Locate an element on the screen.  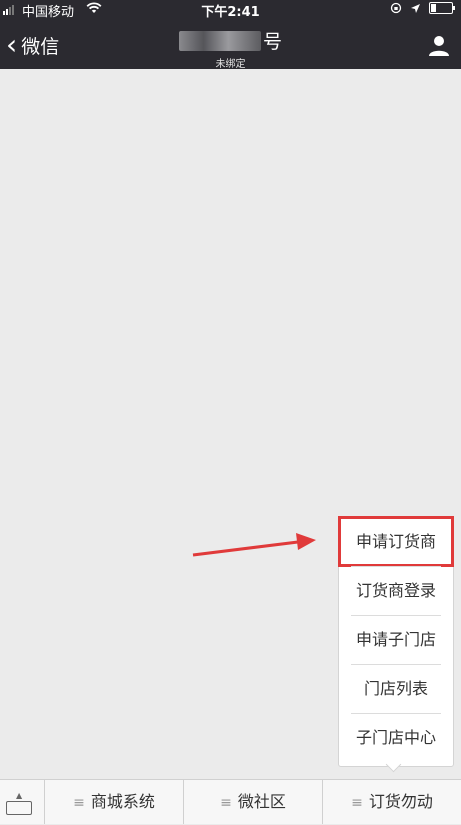
menu-item-apply-sub-store: 申请子门店 is located at coordinates (396, 639).